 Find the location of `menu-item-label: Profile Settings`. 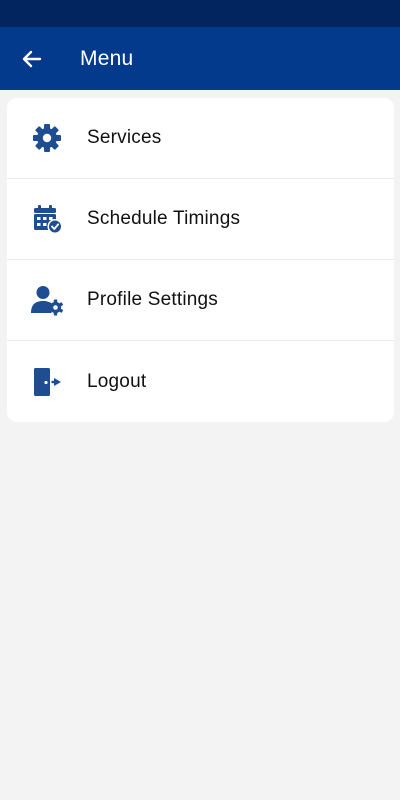

menu-item-label: Profile Settings is located at coordinates (152, 299).